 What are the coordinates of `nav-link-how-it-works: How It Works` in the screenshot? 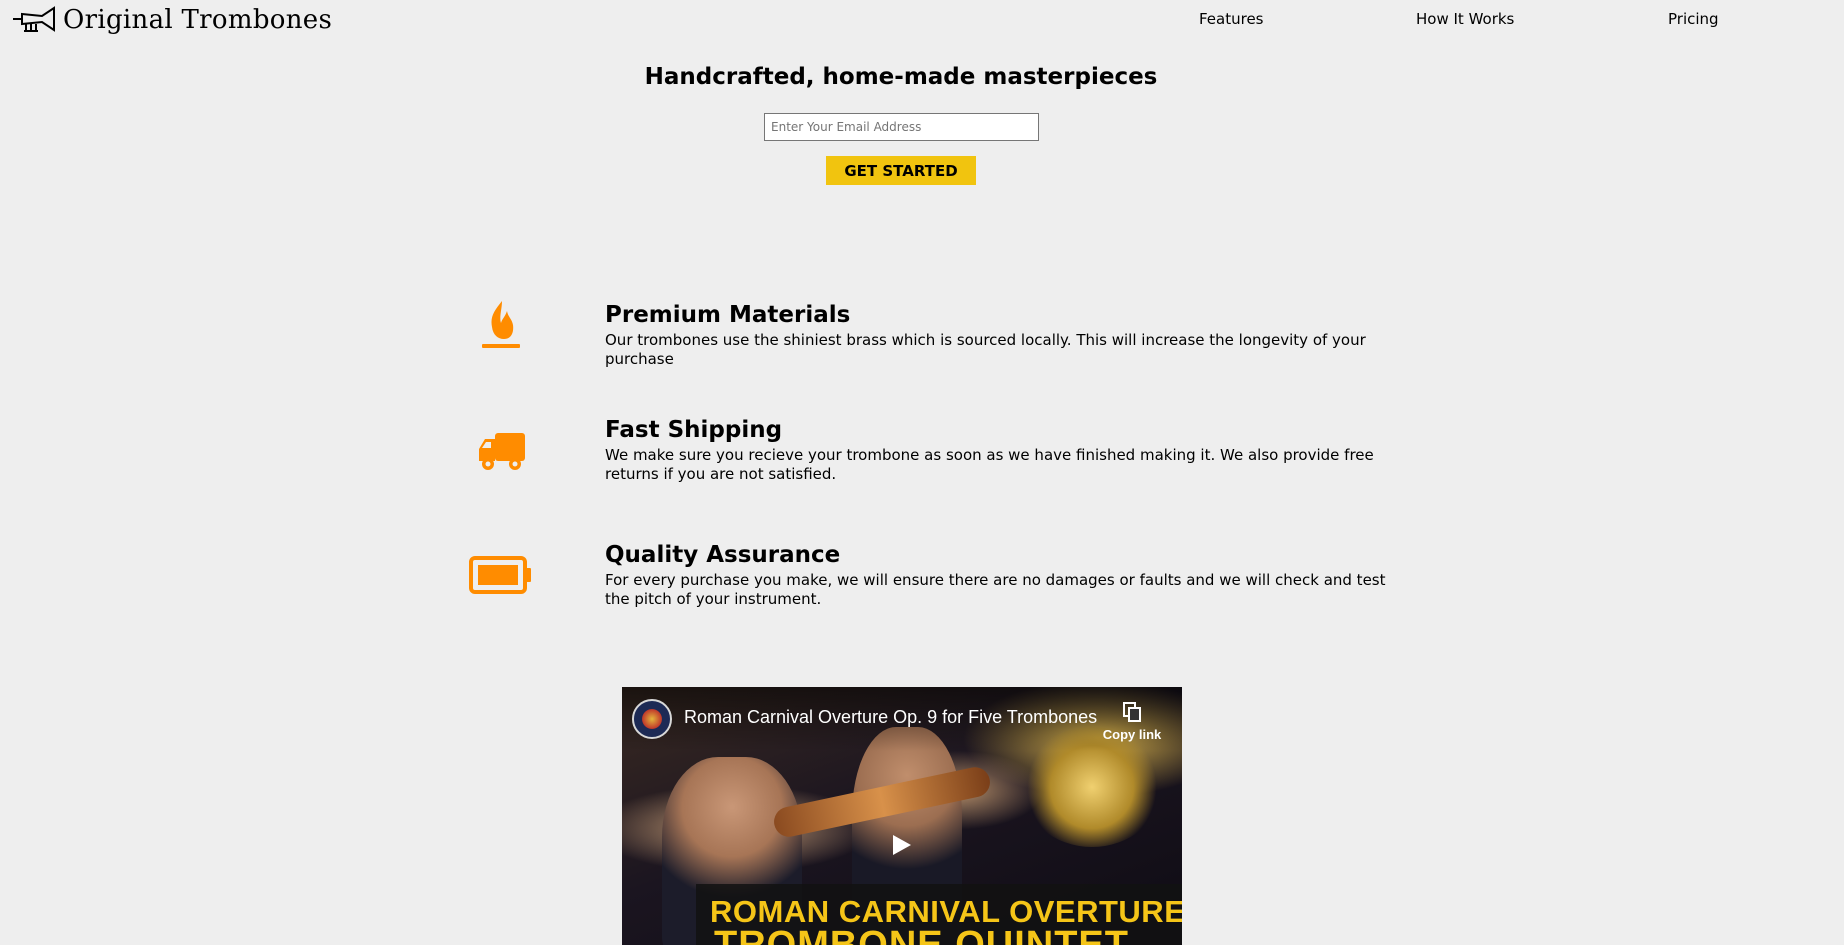 It's located at (1465, 19).